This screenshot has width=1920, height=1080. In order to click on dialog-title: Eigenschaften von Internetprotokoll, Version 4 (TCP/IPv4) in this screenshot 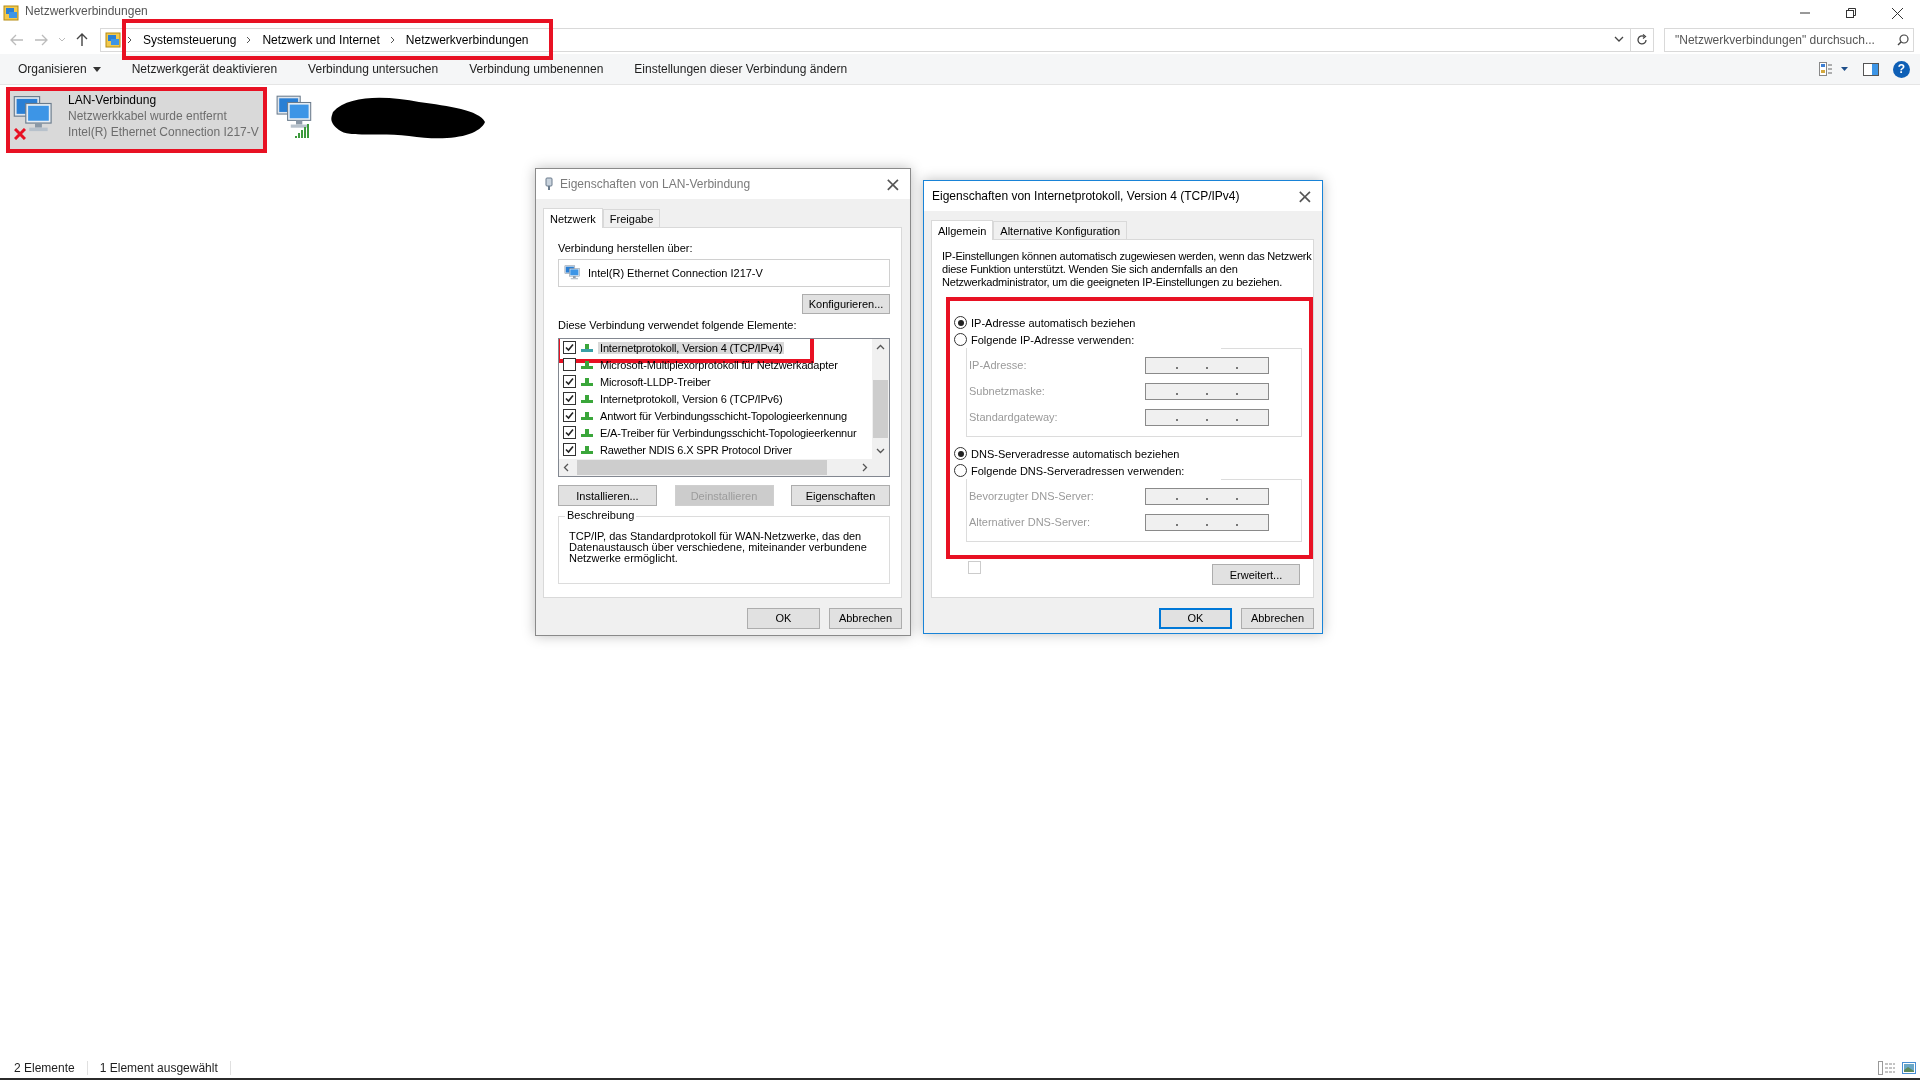, I will do `click(1086, 196)`.